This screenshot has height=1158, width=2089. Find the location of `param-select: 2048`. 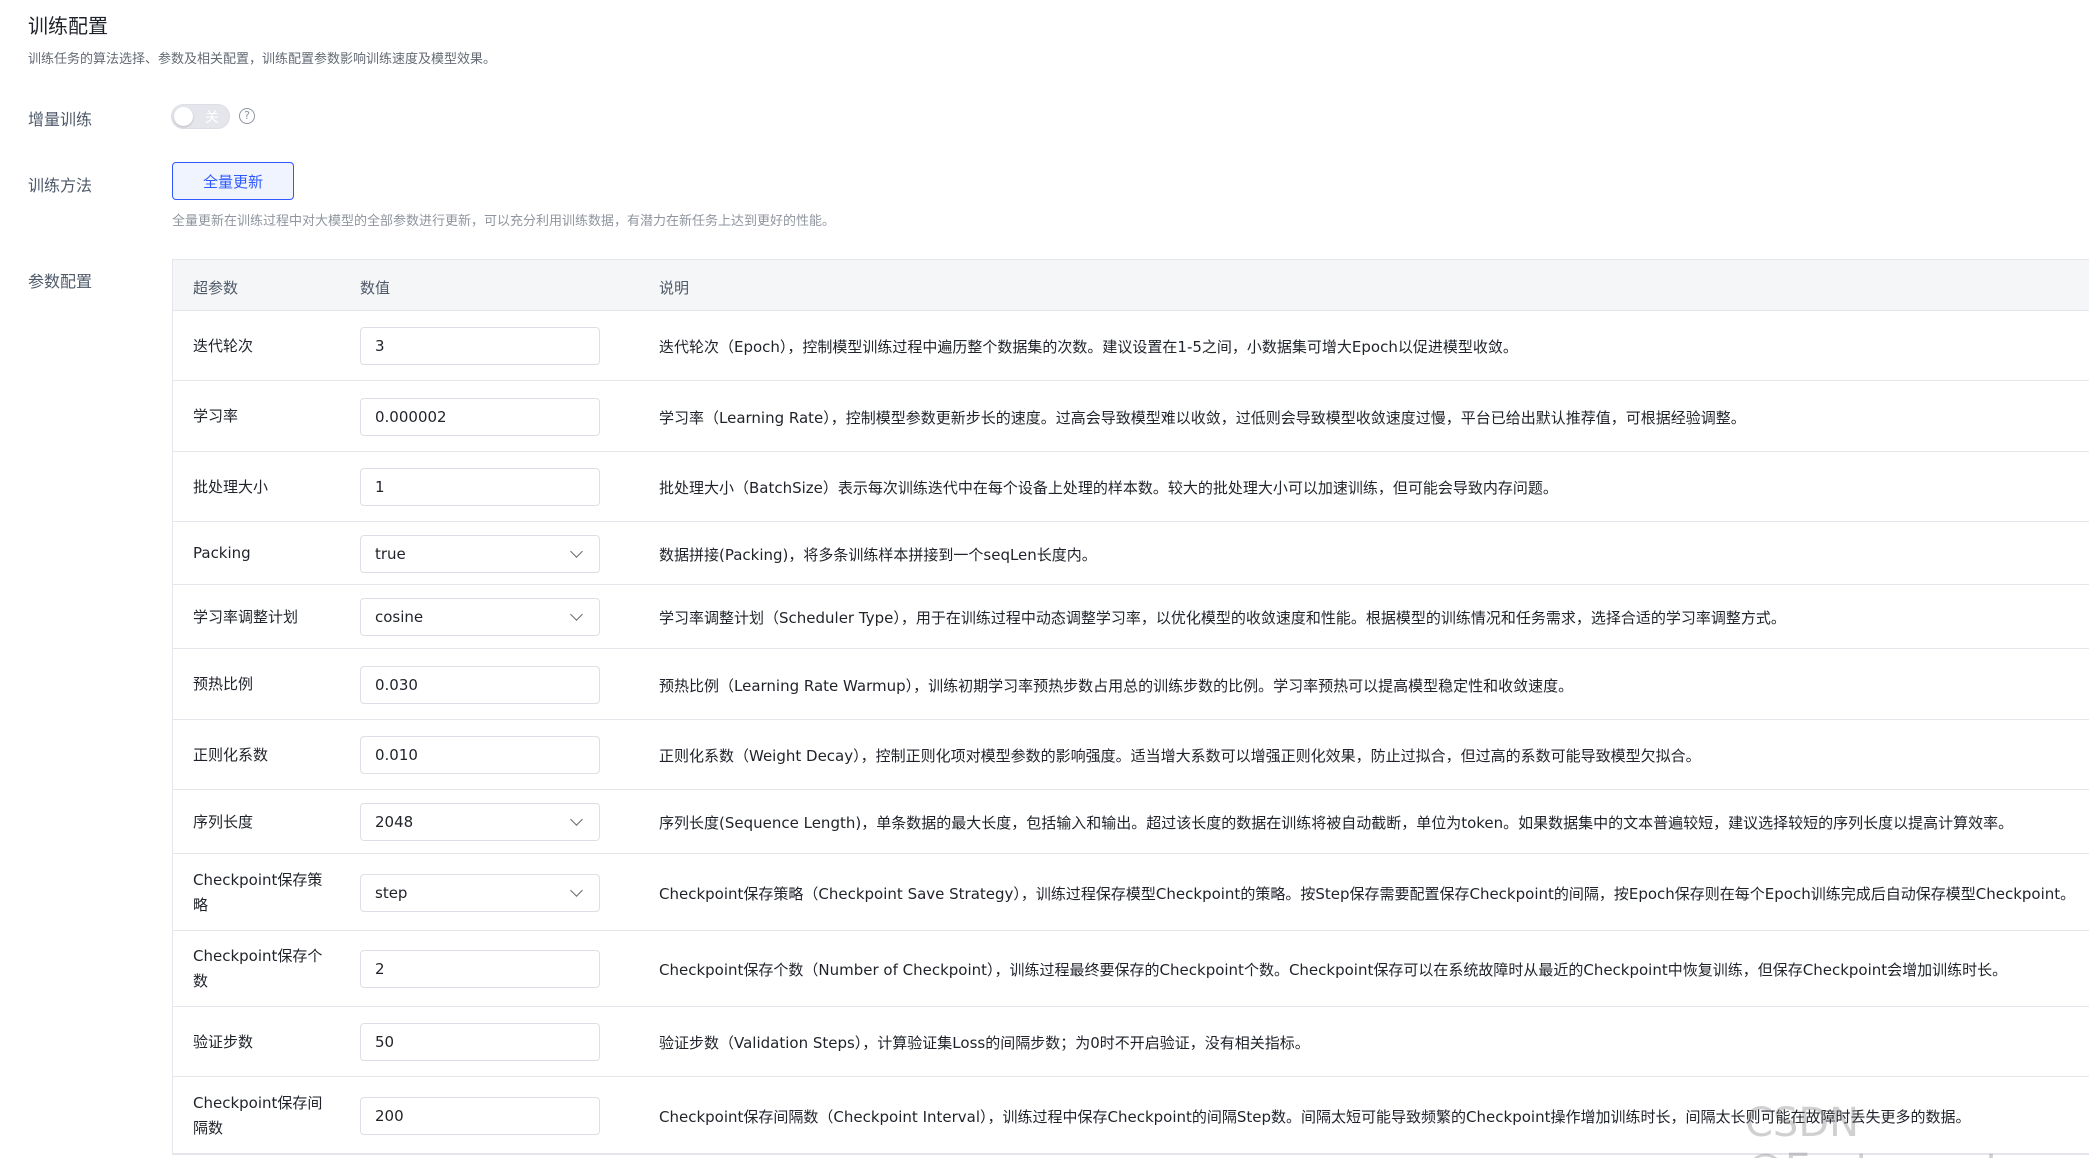

param-select: 2048 is located at coordinates (480, 822).